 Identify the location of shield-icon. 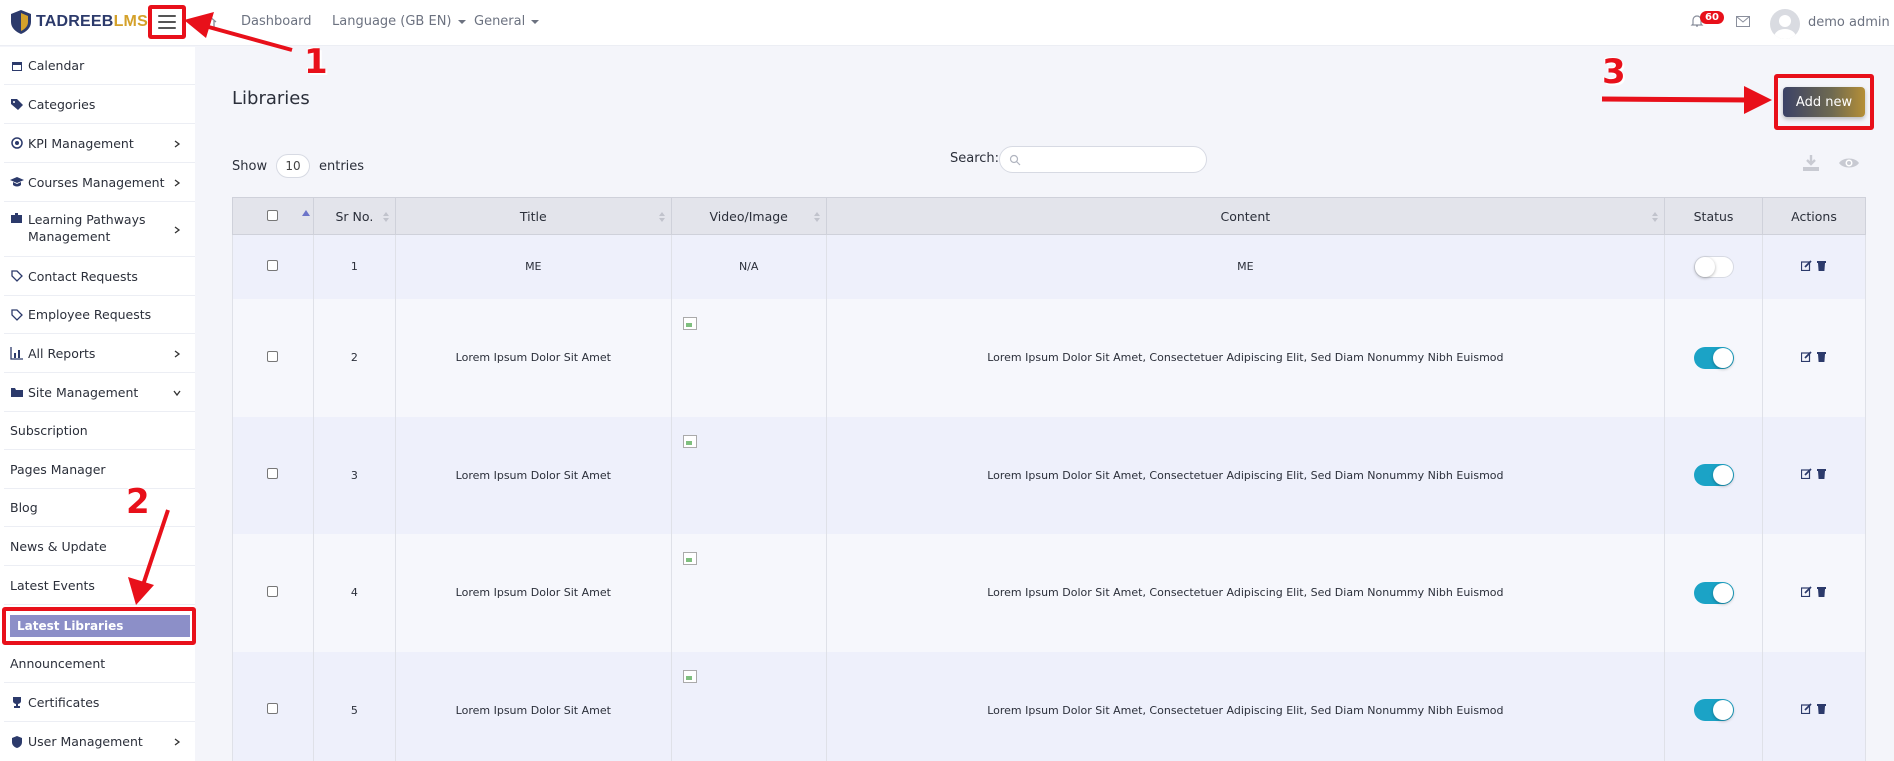
(17, 741).